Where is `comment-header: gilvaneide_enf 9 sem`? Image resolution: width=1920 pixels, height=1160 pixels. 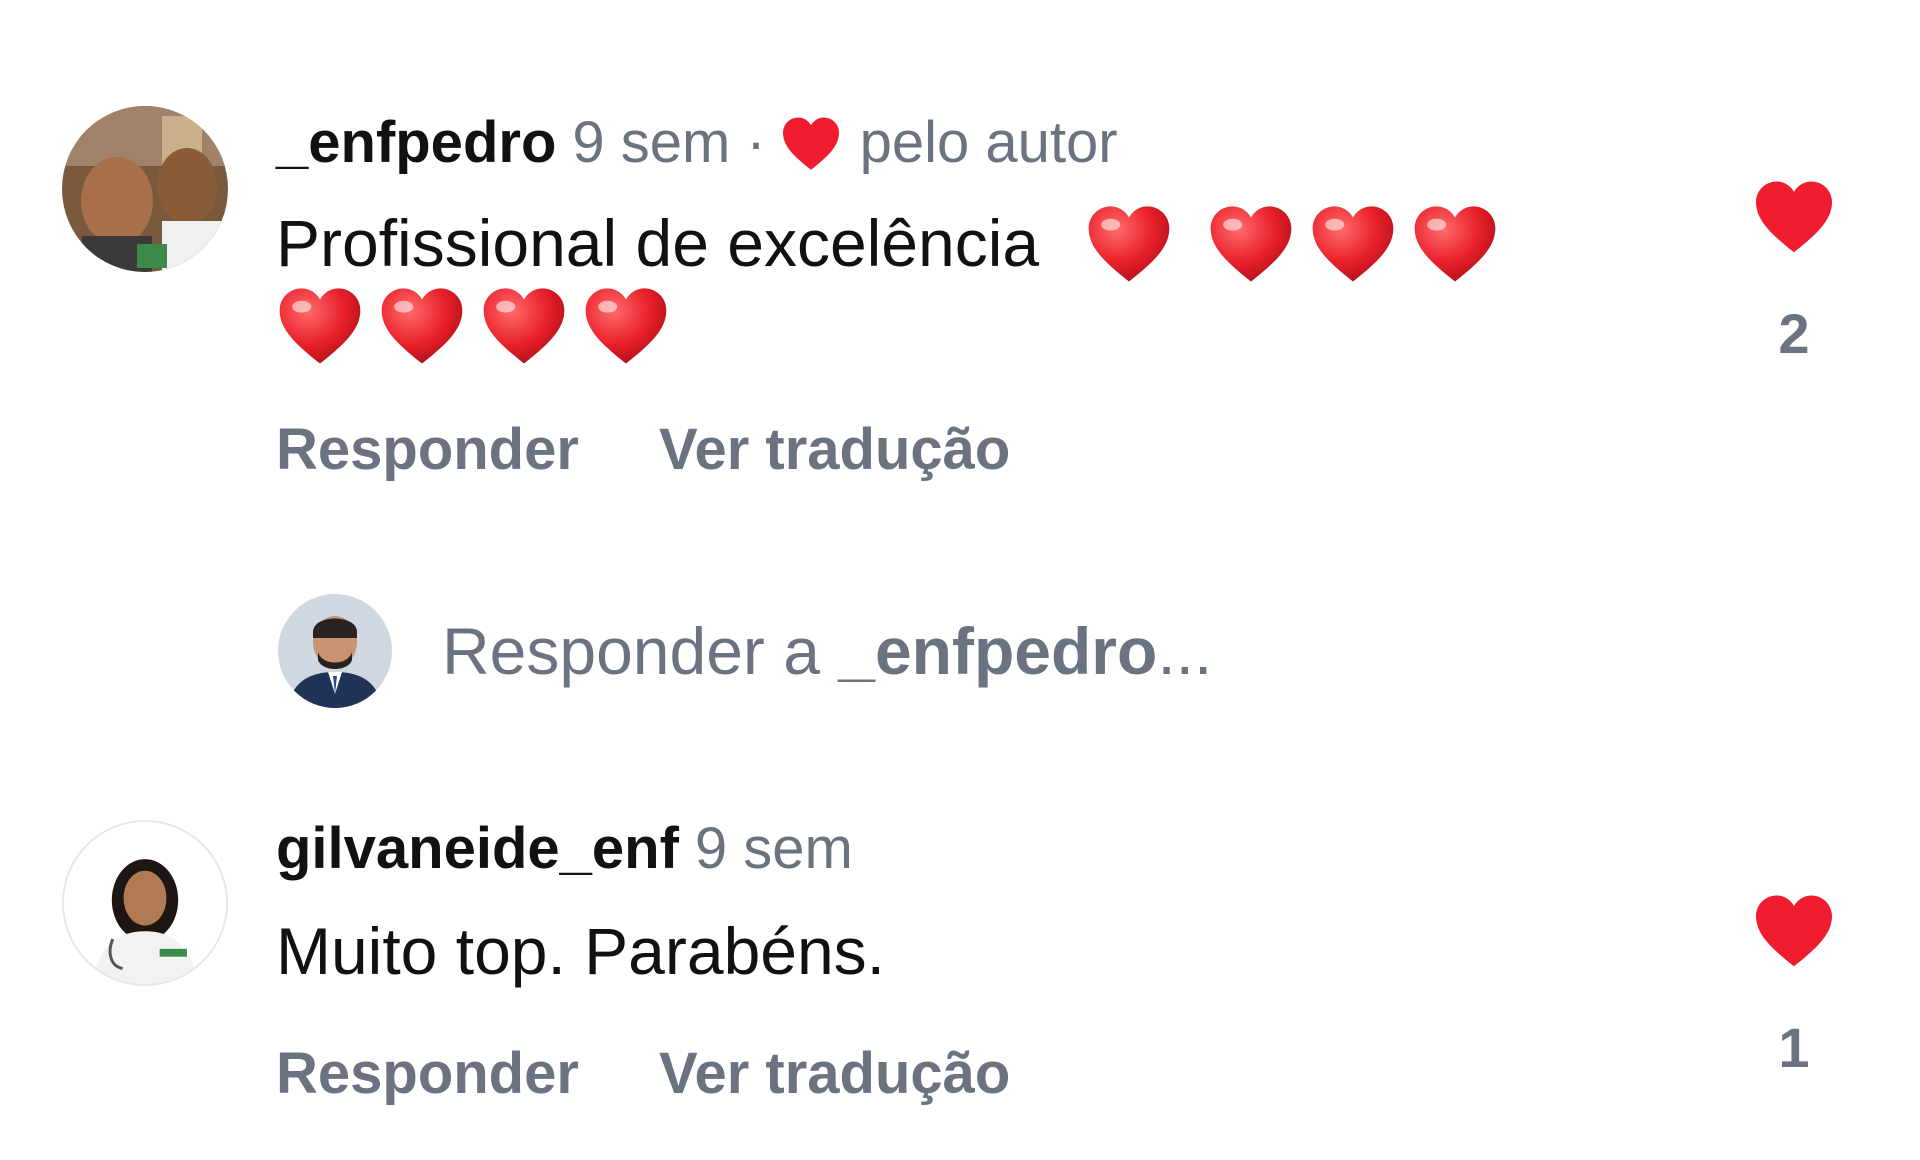
comment-header: gilvaneide_enf 9 sem is located at coordinates (564, 849).